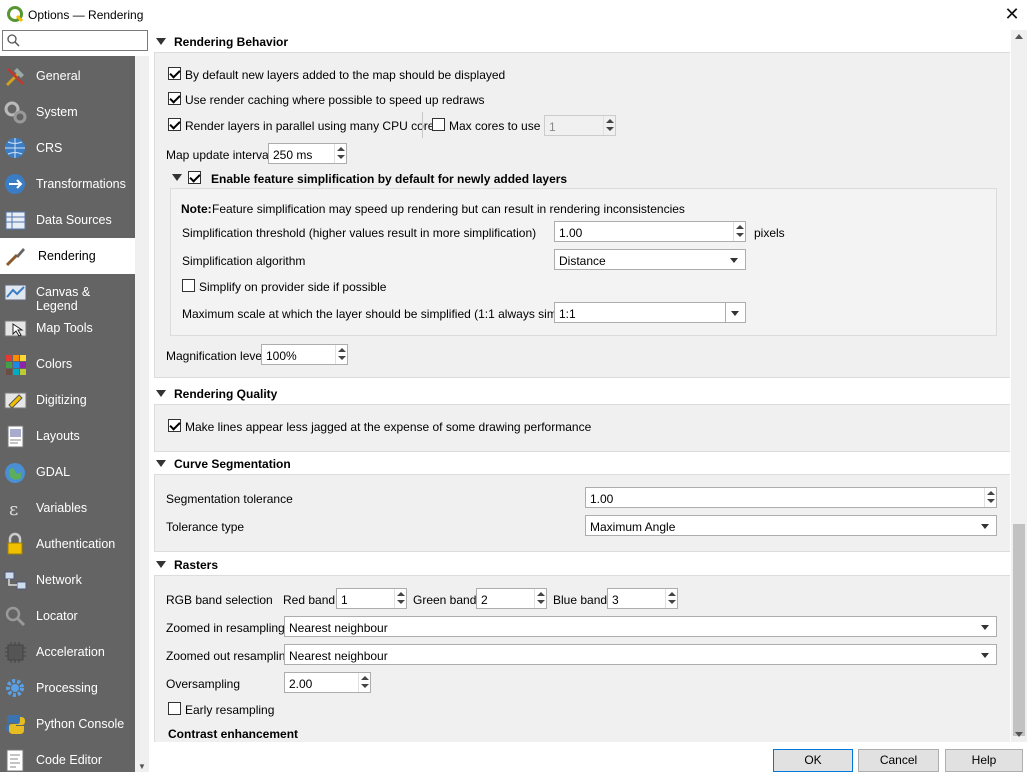 Image resolution: width=1027 pixels, height=772 pixels. Describe the element at coordinates (219, 600) in the screenshot. I see `rgb-band-selection-label: RGB band selection` at that location.